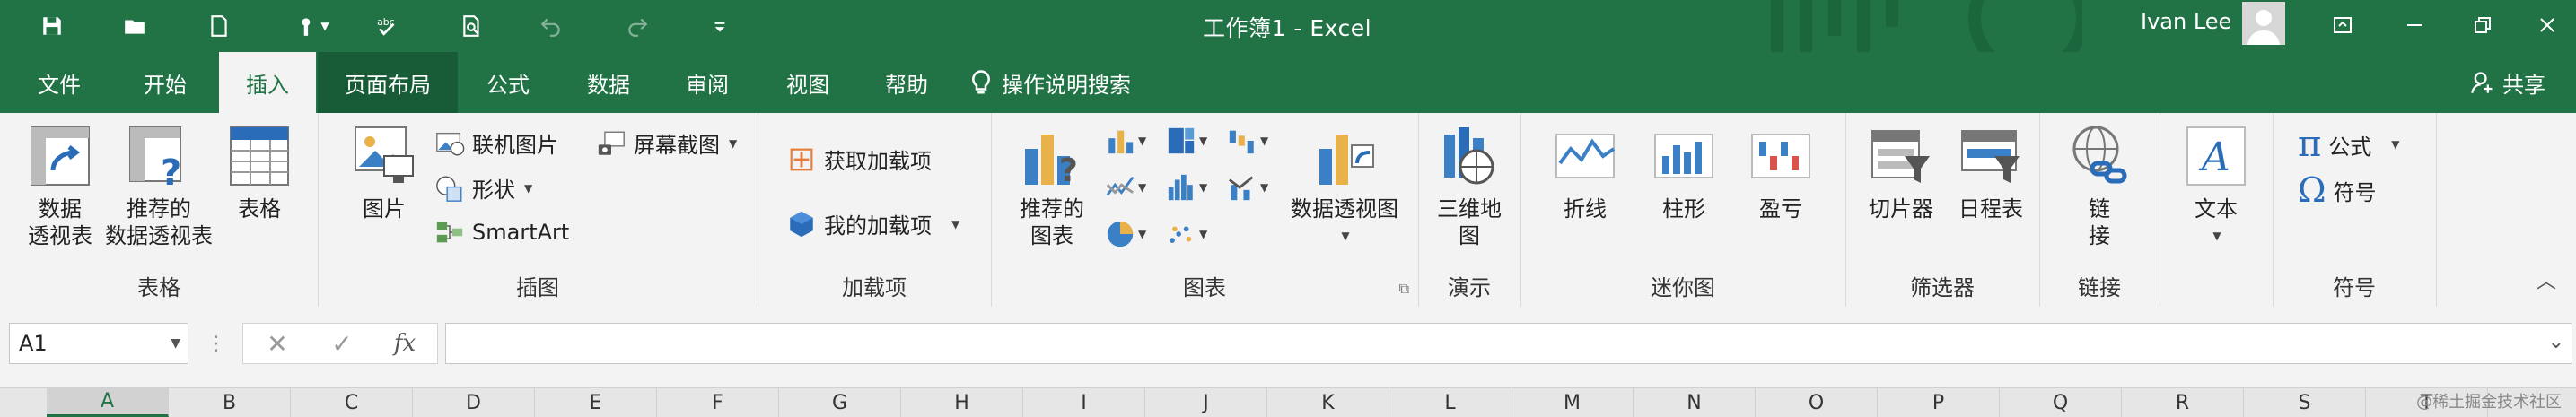 This screenshot has height=417, width=2576. I want to click on text-icon: A, so click(2216, 156).